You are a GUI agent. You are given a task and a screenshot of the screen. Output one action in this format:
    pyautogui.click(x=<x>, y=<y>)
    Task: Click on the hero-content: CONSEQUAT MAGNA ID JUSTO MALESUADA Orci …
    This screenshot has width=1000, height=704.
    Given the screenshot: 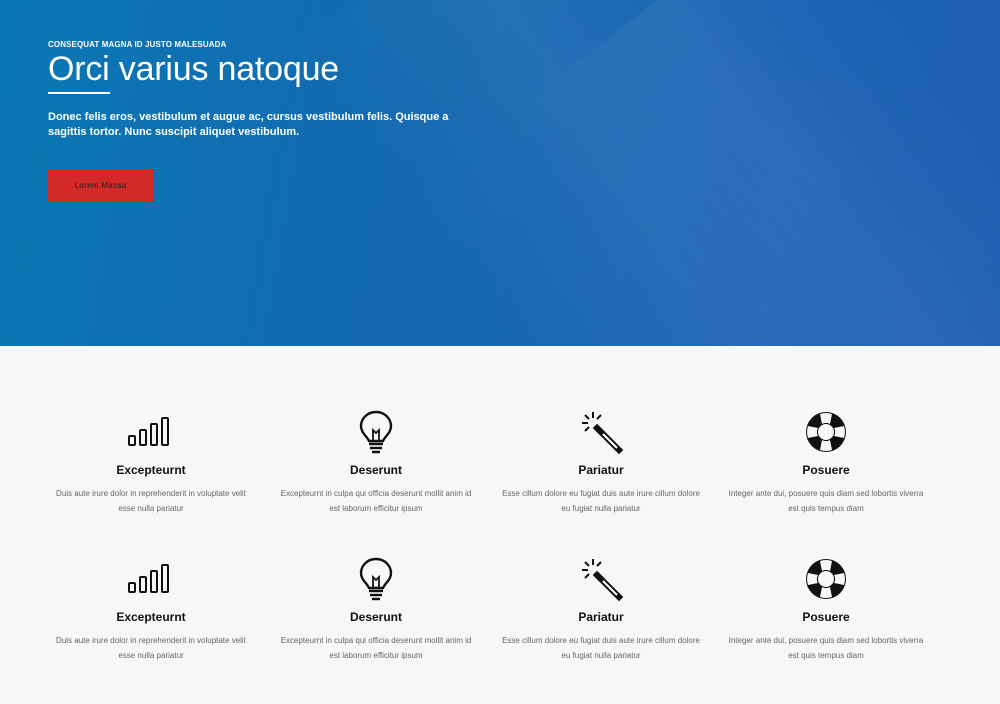 What is the action you would take?
    pyautogui.click(x=263, y=90)
    